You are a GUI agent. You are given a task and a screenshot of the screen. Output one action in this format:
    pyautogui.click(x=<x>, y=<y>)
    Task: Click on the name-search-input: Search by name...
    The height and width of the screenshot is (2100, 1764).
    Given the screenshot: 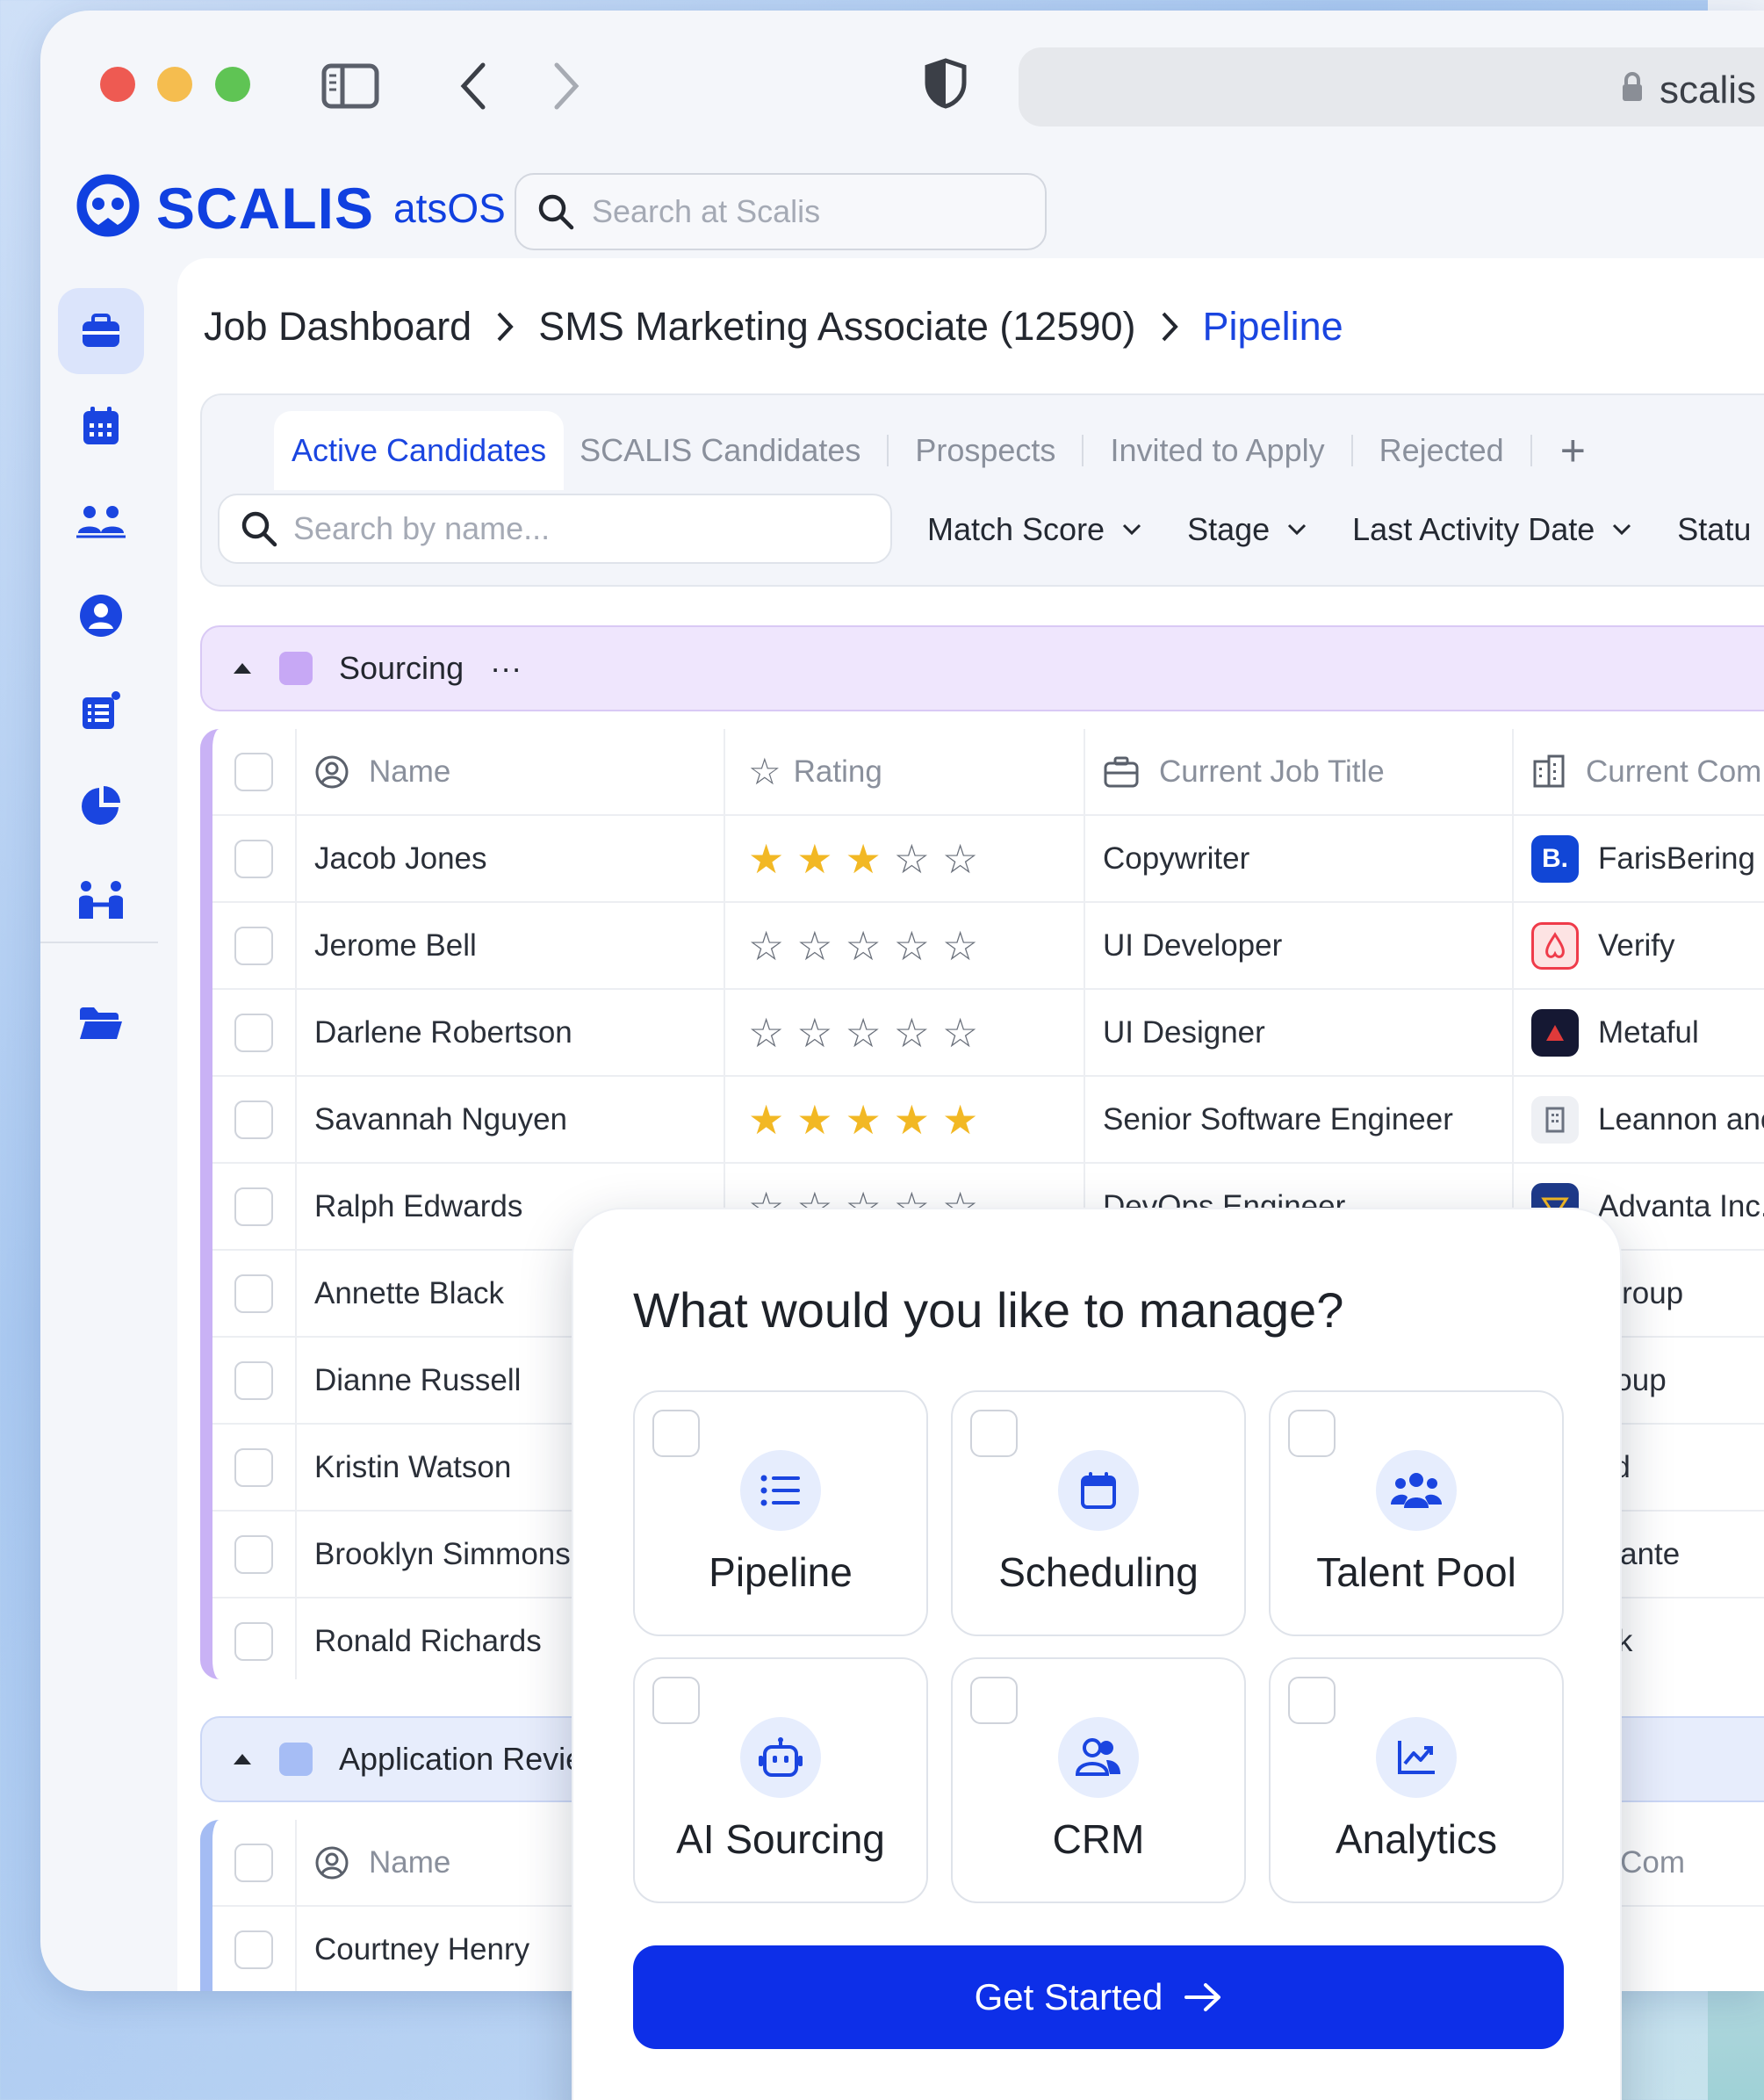 What is the action you would take?
    pyautogui.click(x=555, y=529)
    